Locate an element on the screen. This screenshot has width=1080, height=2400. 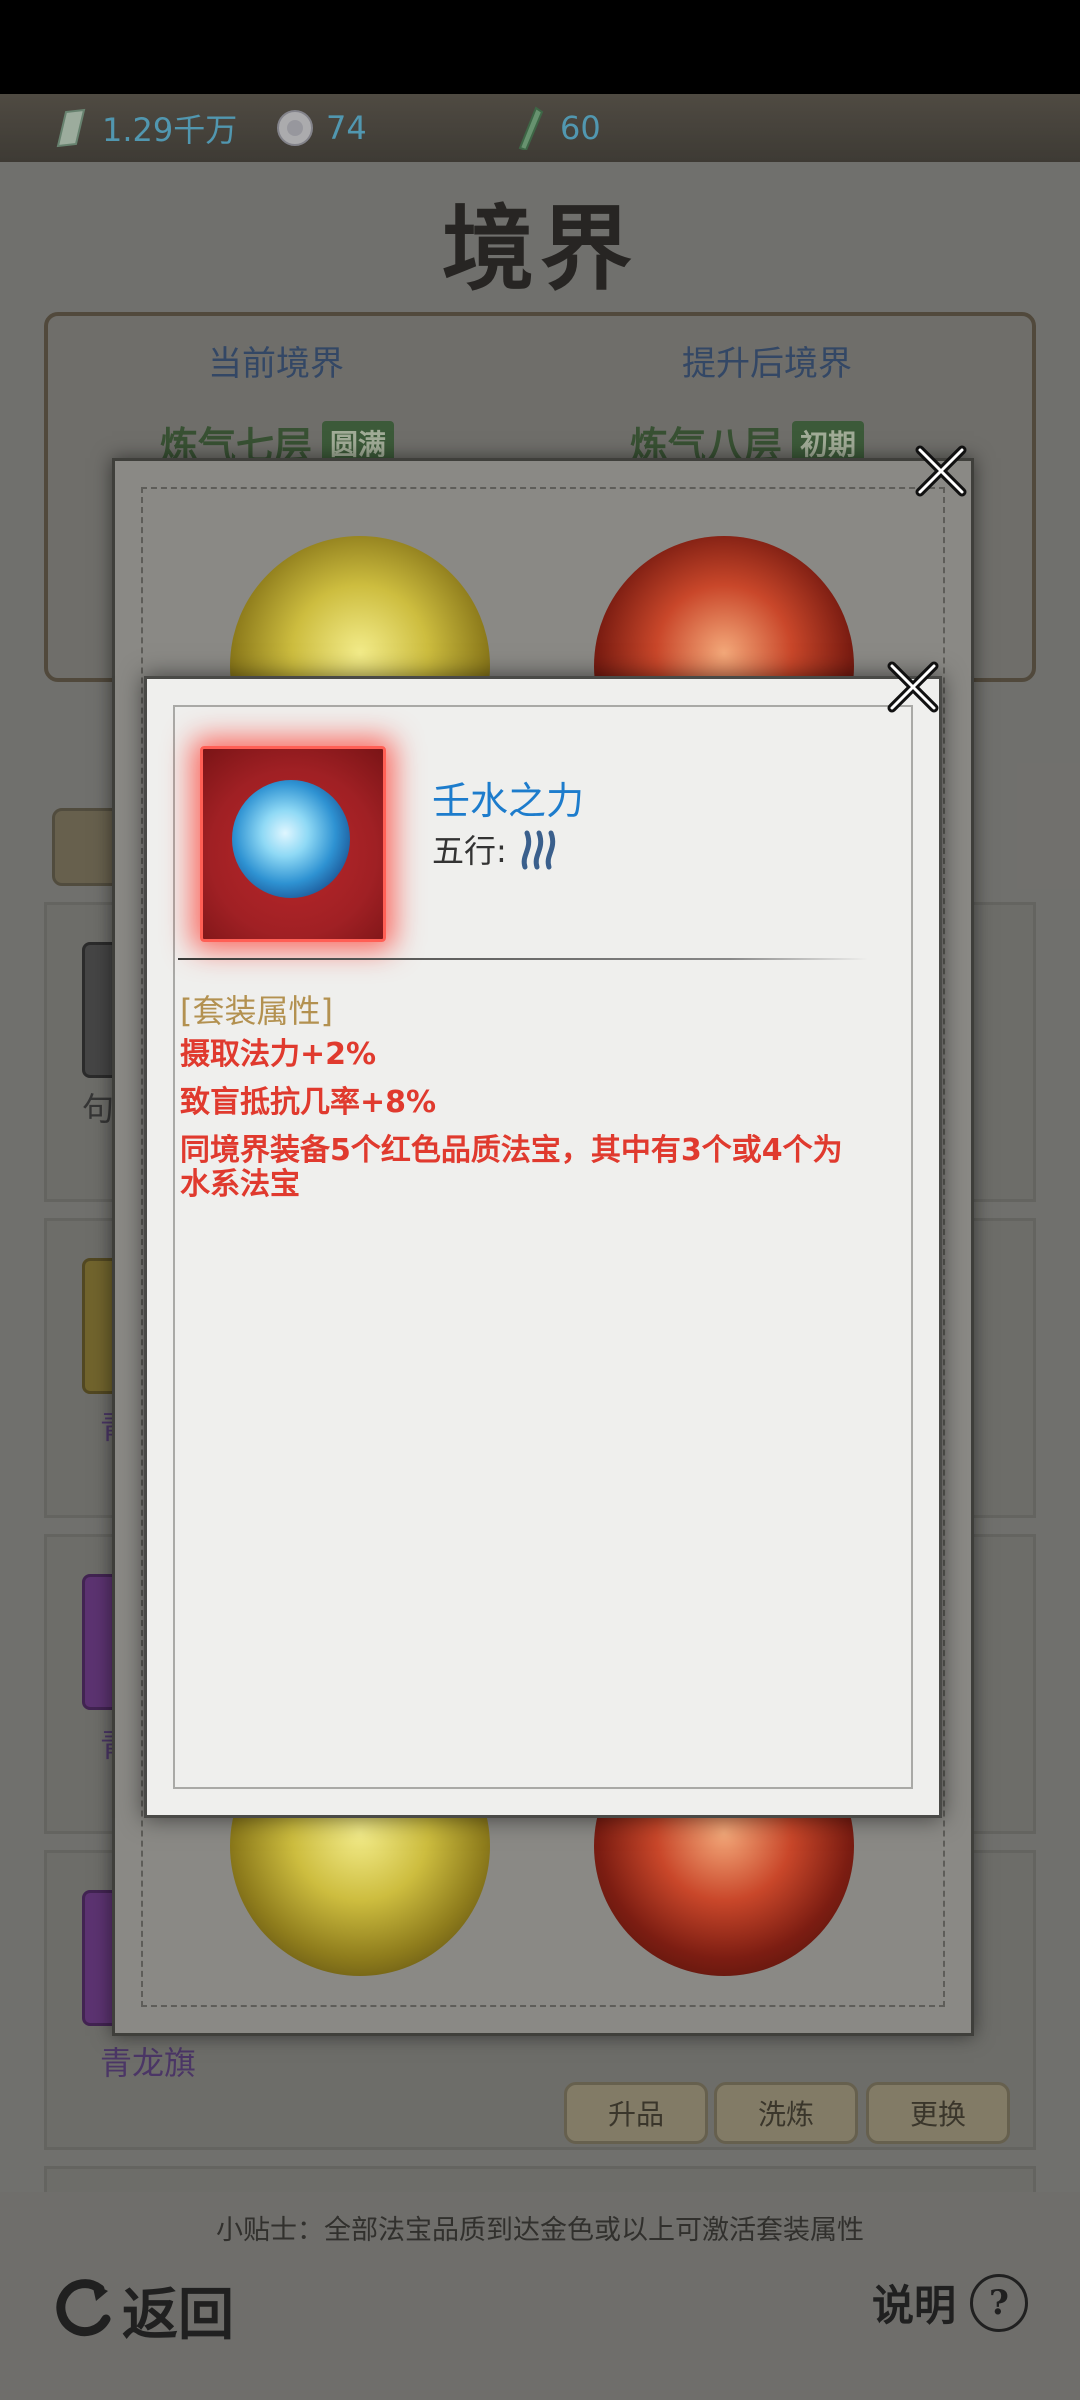
status-bar is located at coordinates (540, 47).